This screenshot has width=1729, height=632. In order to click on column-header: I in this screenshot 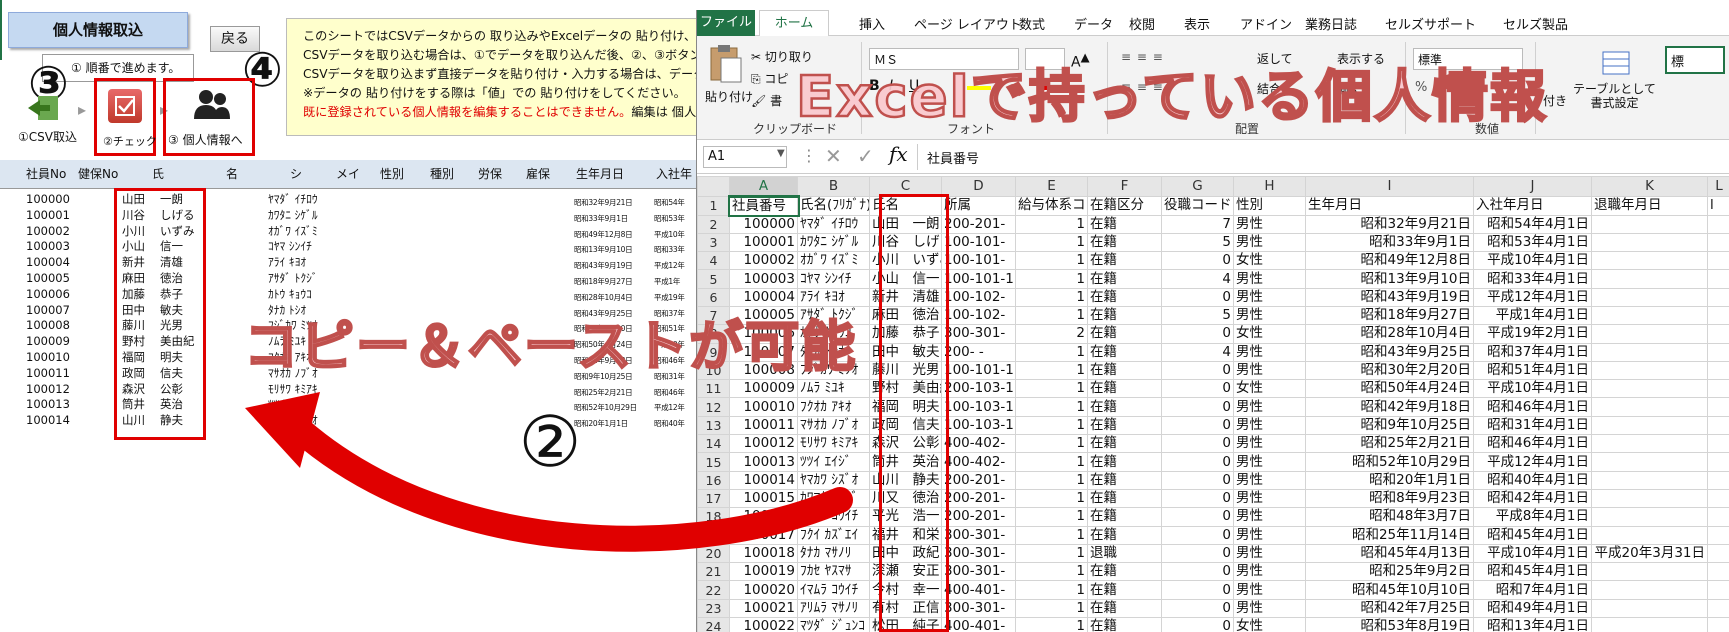, I will do `click(1389, 186)`.